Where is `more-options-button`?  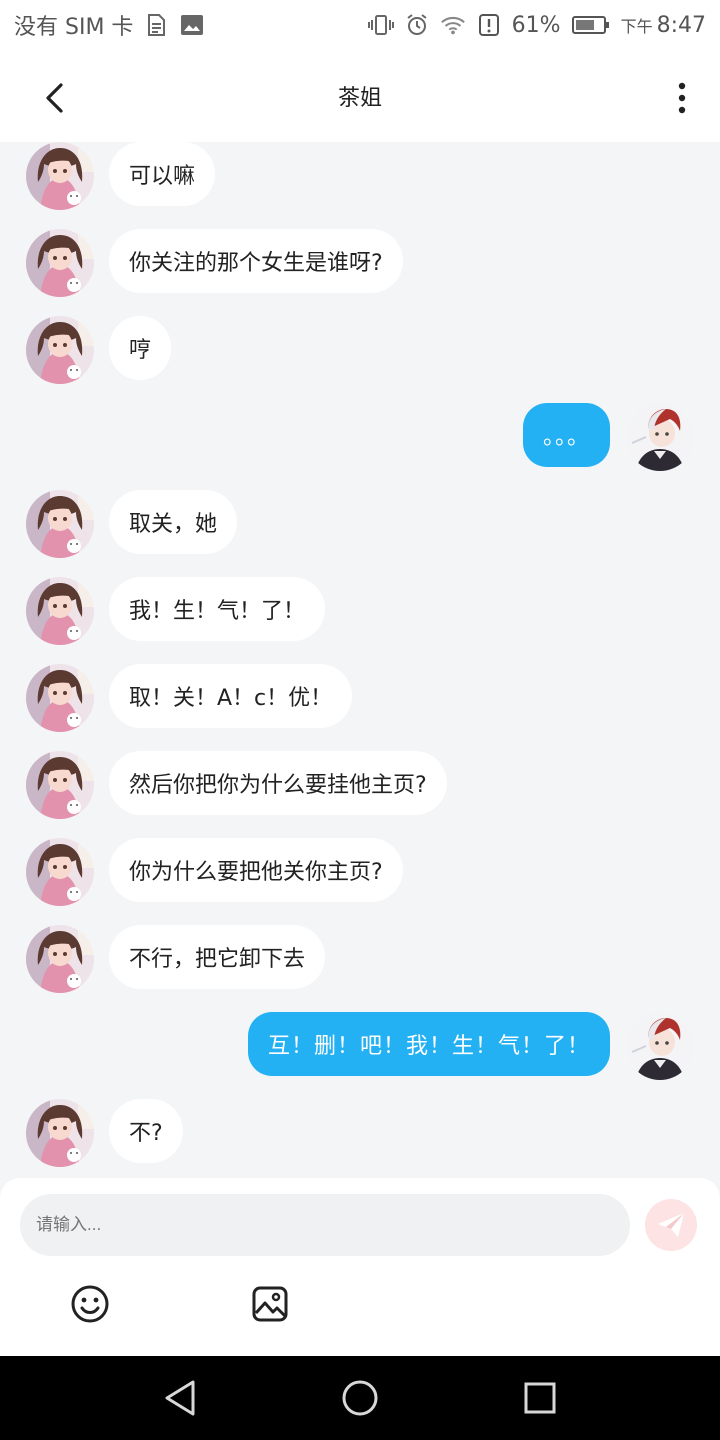
more-options-button is located at coordinates (682, 98).